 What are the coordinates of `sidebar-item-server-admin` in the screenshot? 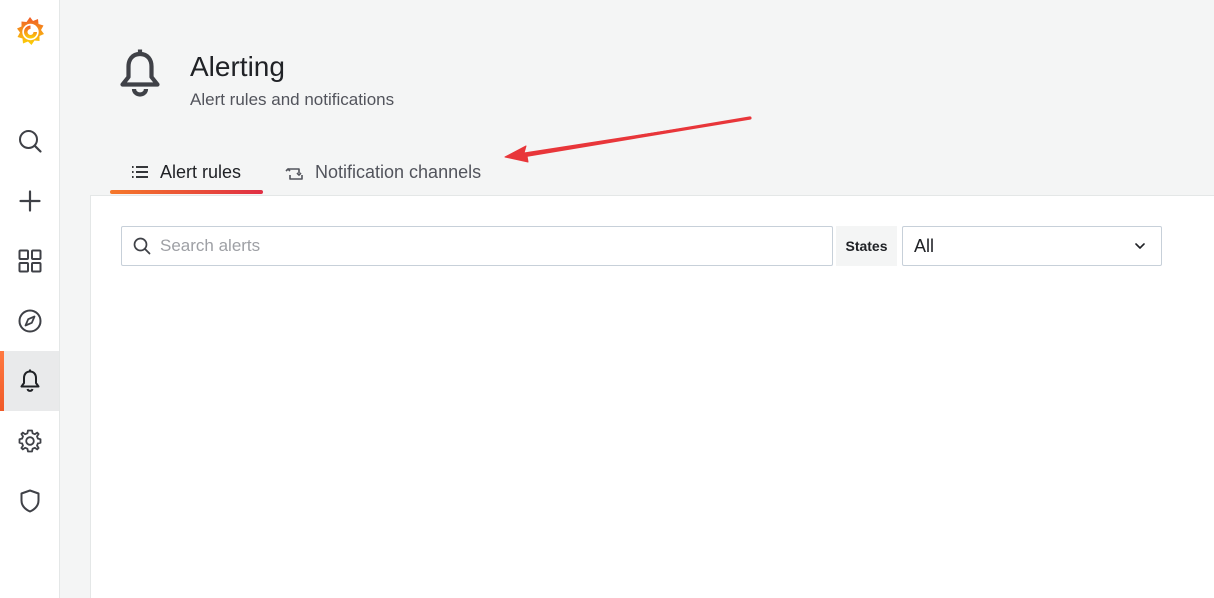 It's located at (29, 501).